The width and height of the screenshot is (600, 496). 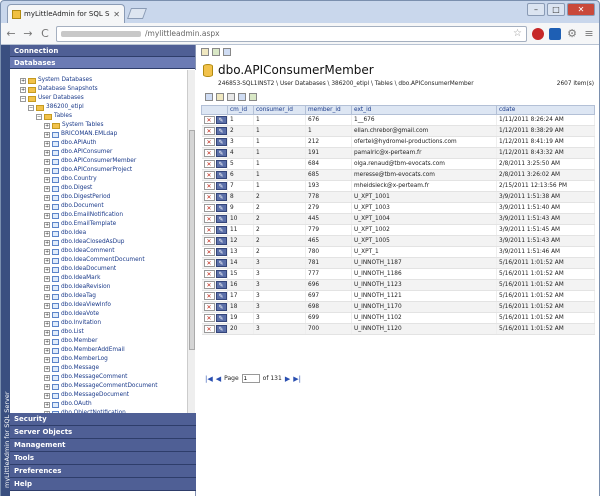 What do you see at coordinates (424, 110) in the screenshot?
I see `column-header: ext_id` at bounding box center [424, 110].